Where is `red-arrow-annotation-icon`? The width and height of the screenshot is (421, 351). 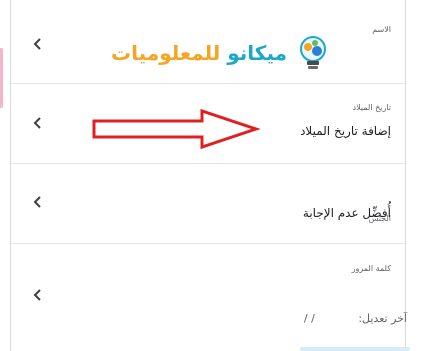 red-arrow-annotation-icon is located at coordinates (176, 129).